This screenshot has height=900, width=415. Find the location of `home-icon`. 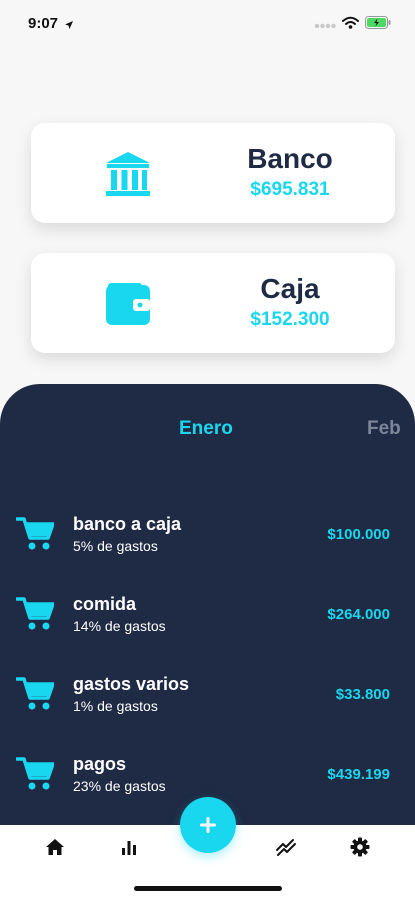

home-icon is located at coordinates (55, 847).